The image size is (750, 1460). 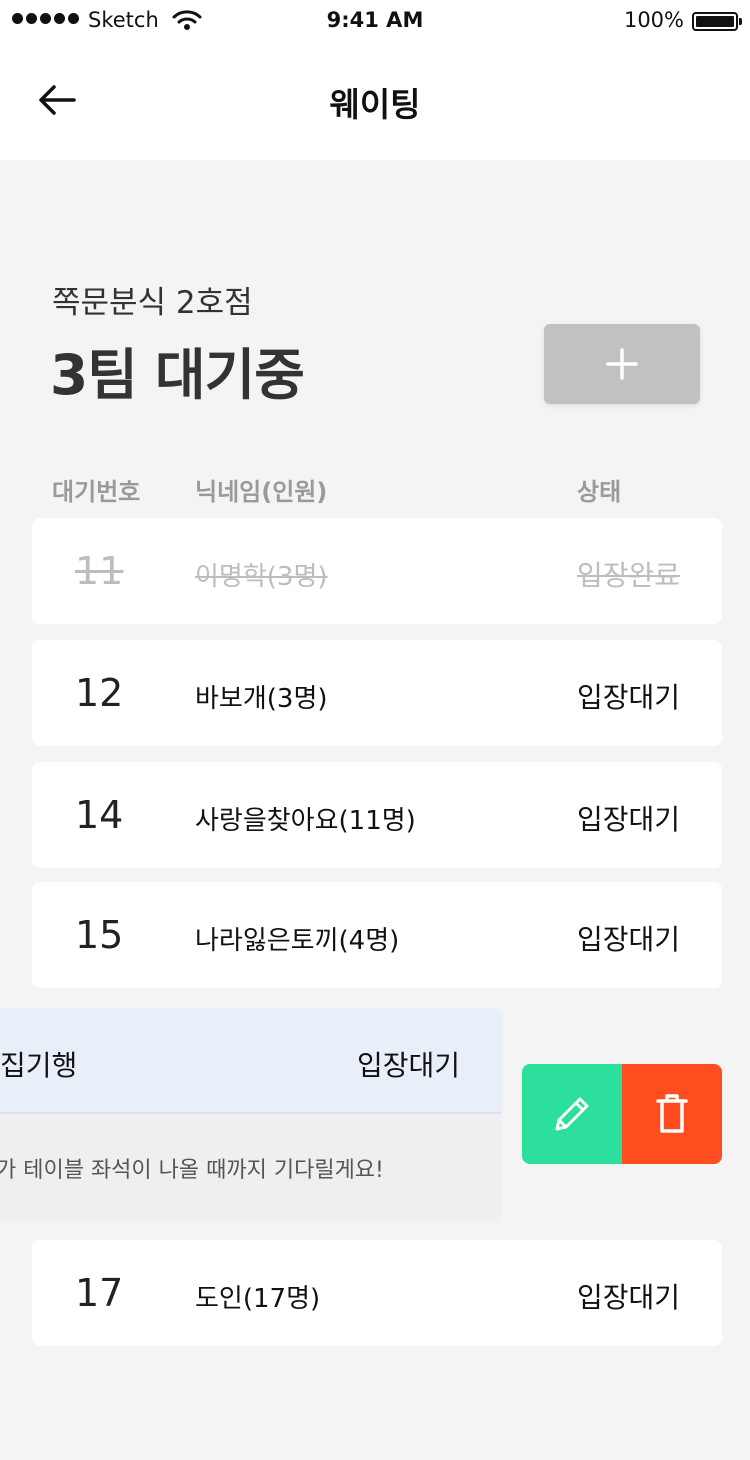 What do you see at coordinates (251, 1061) in the screenshot?
I see `swiped-row-summary: 집기행 입장대기` at bounding box center [251, 1061].